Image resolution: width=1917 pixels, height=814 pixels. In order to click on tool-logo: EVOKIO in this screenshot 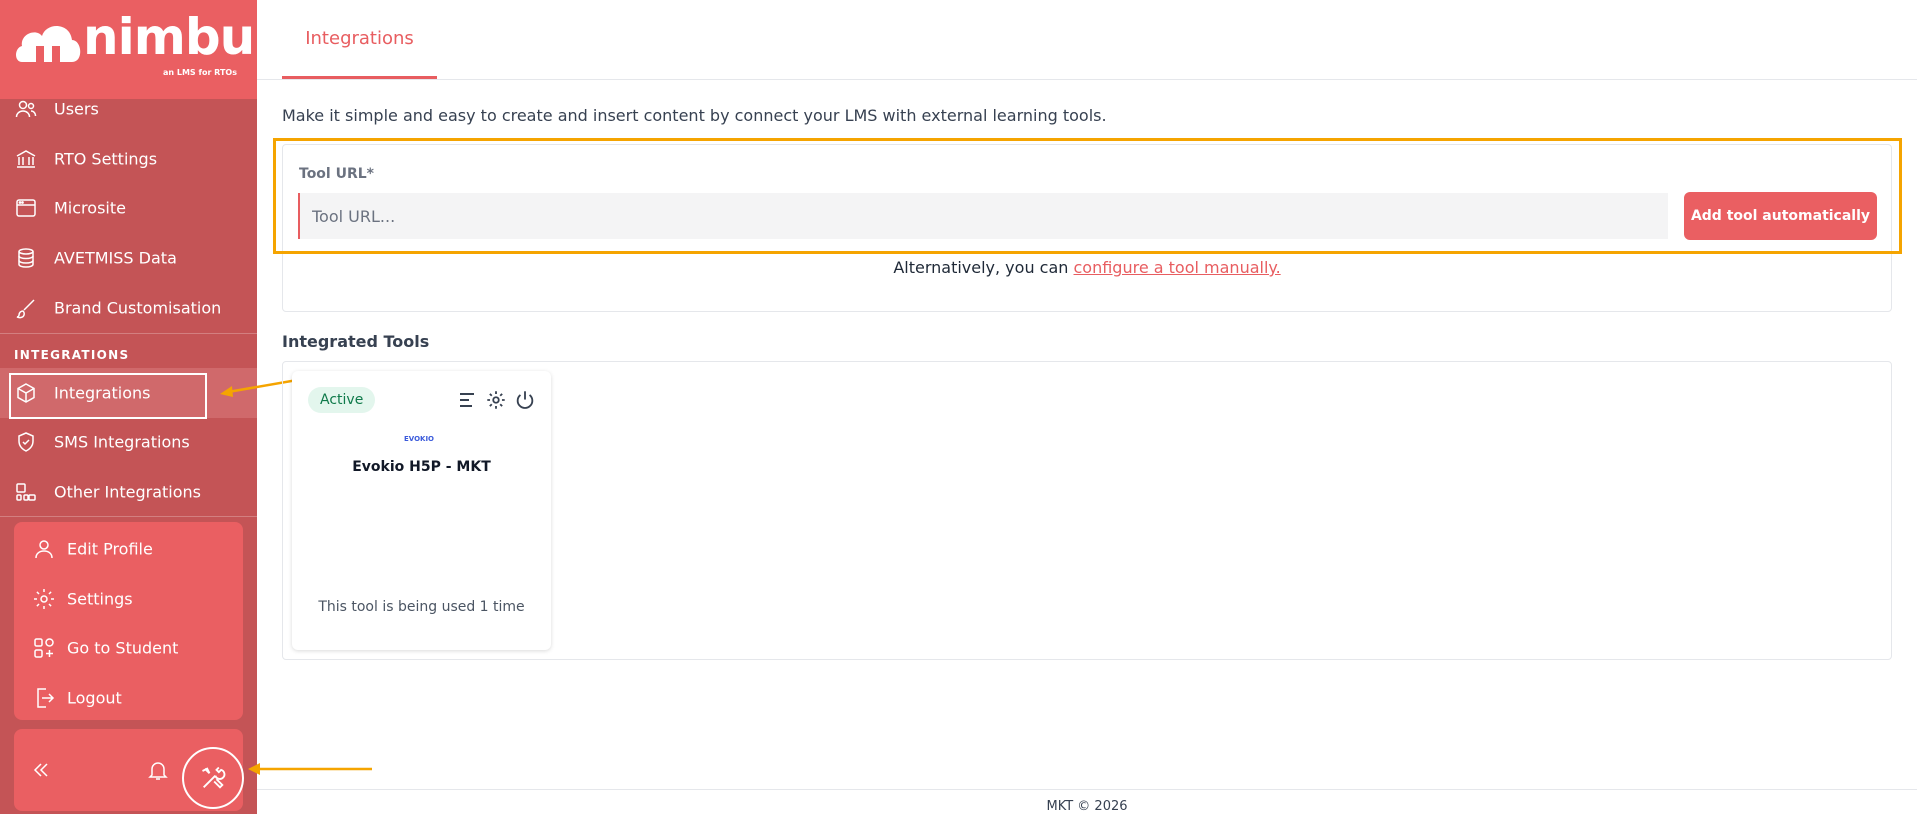, I will do `click(419, 439)`.